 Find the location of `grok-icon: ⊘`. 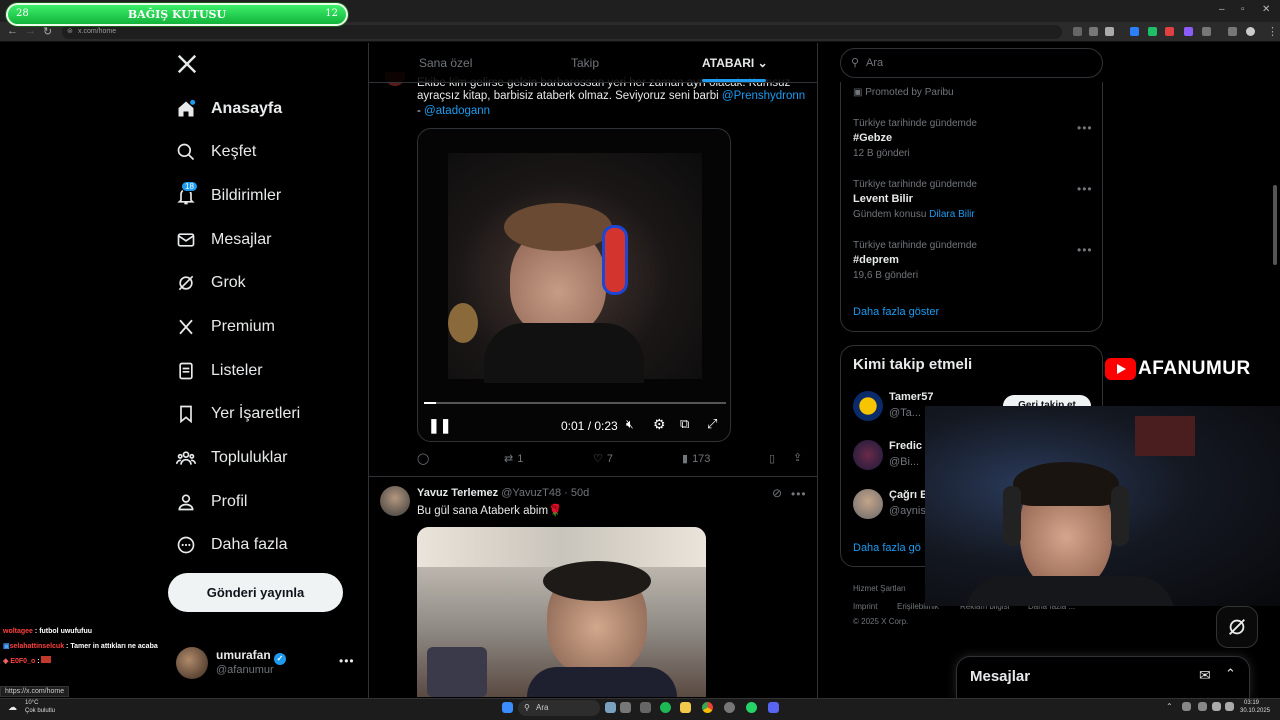

grok-icon: ⊘ is located at coordinates (777, 493).